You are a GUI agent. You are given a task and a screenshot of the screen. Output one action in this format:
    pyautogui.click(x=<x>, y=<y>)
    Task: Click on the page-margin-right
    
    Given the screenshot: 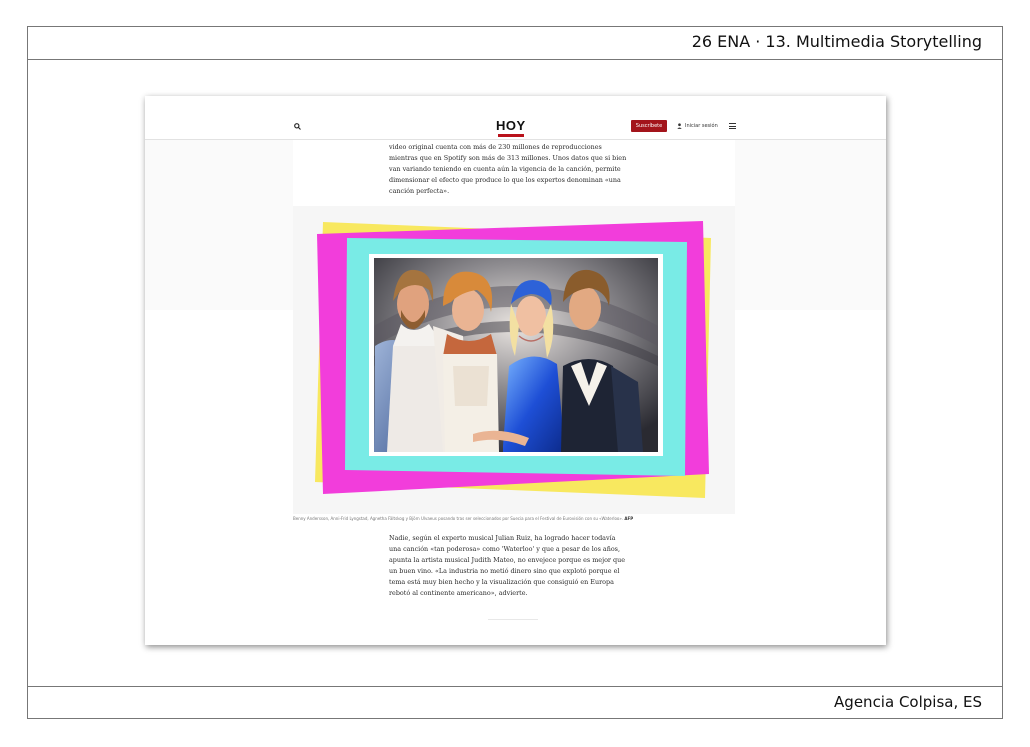 What is the action you would take?
    pyautogui.click(x=810, y=225)
    